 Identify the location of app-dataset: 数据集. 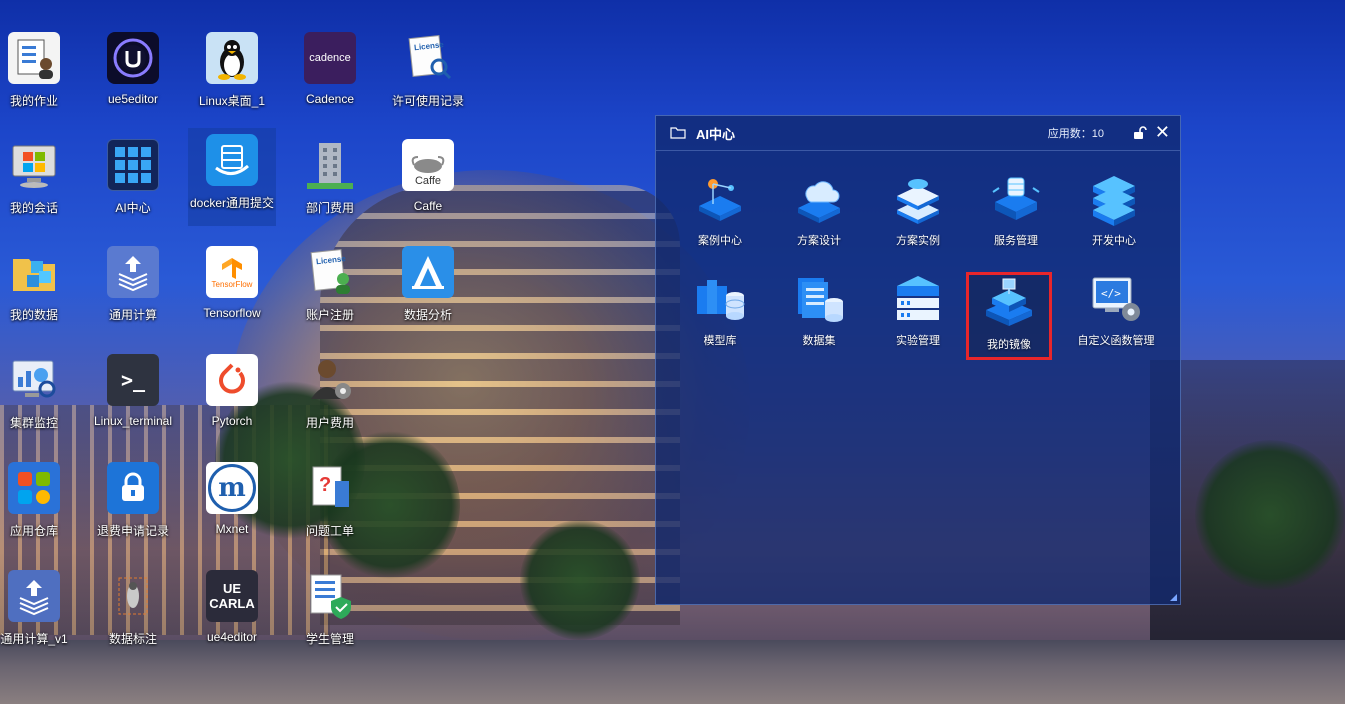
(819, 312).